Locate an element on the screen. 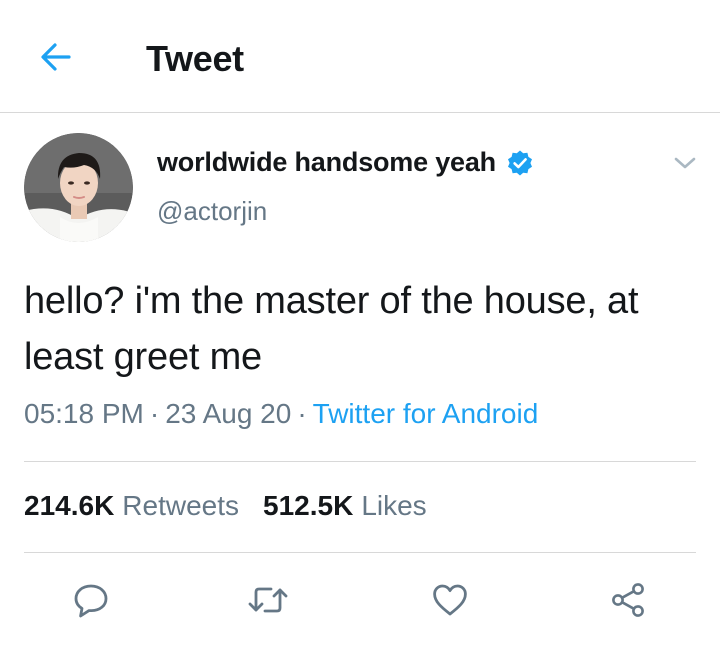 This screenshot has width=720, height=660. engagement-stats: 214.6K Retweets 512.5K Likes is located at coordinates (225, 506).